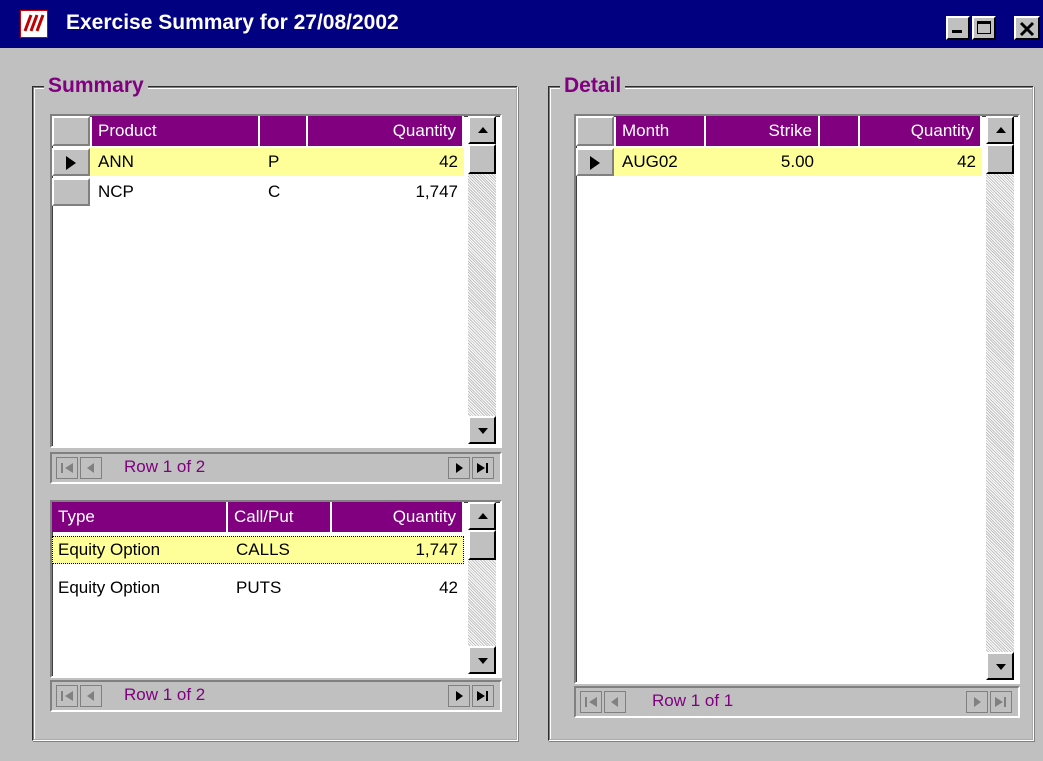 This screenshot has height=761, width=1043. I want to click on minimize-button, so click(958, 28).